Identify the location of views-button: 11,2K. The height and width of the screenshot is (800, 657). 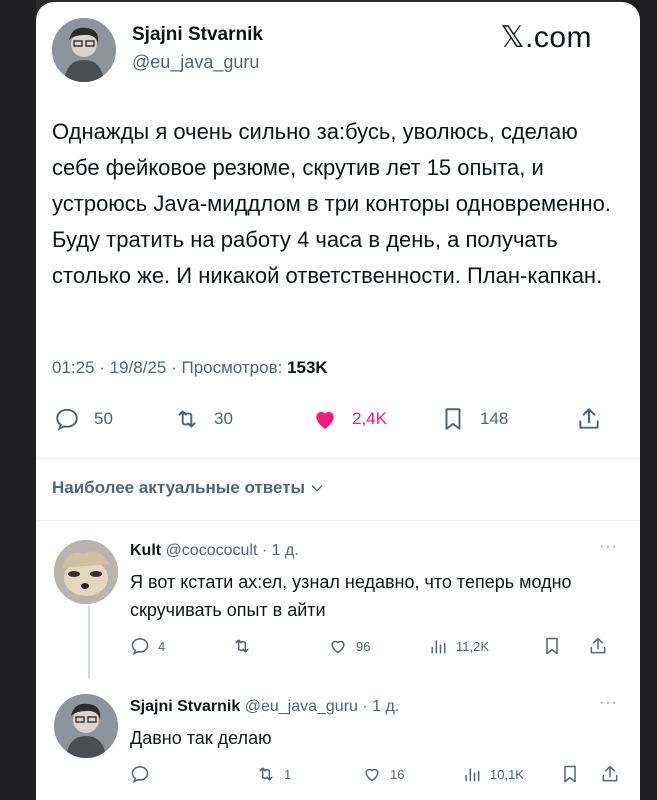
(458, 646).